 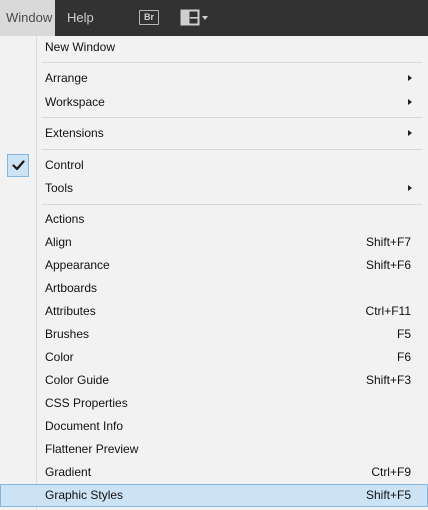 What do you see at coordinates (388, 242) in the screenshot?
I see `menu-item-shortcut: Shift+F7` at bounding box center [388, 242].